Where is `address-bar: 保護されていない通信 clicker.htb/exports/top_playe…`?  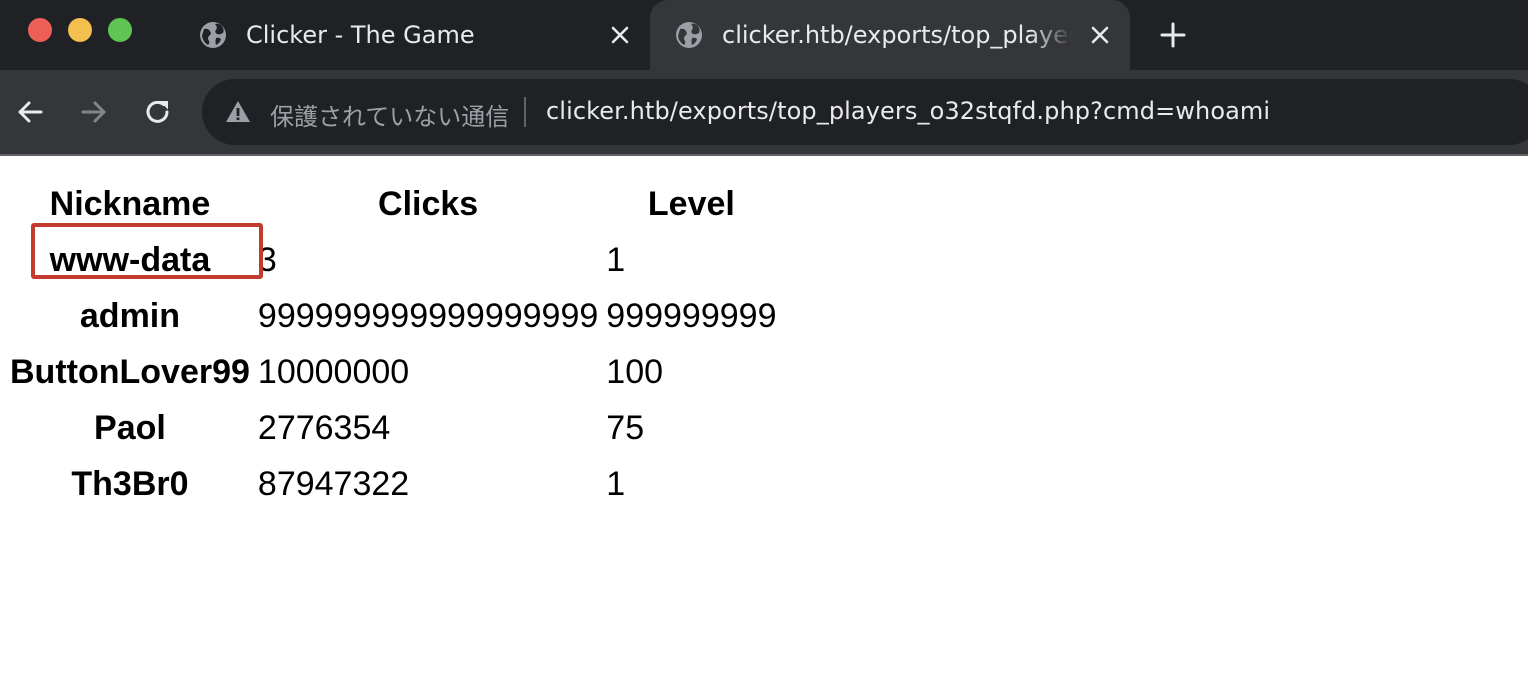
address-bar: 保護されていない通信 clicker.htb/exports/top_playe… is located at coordinates (865, 112).